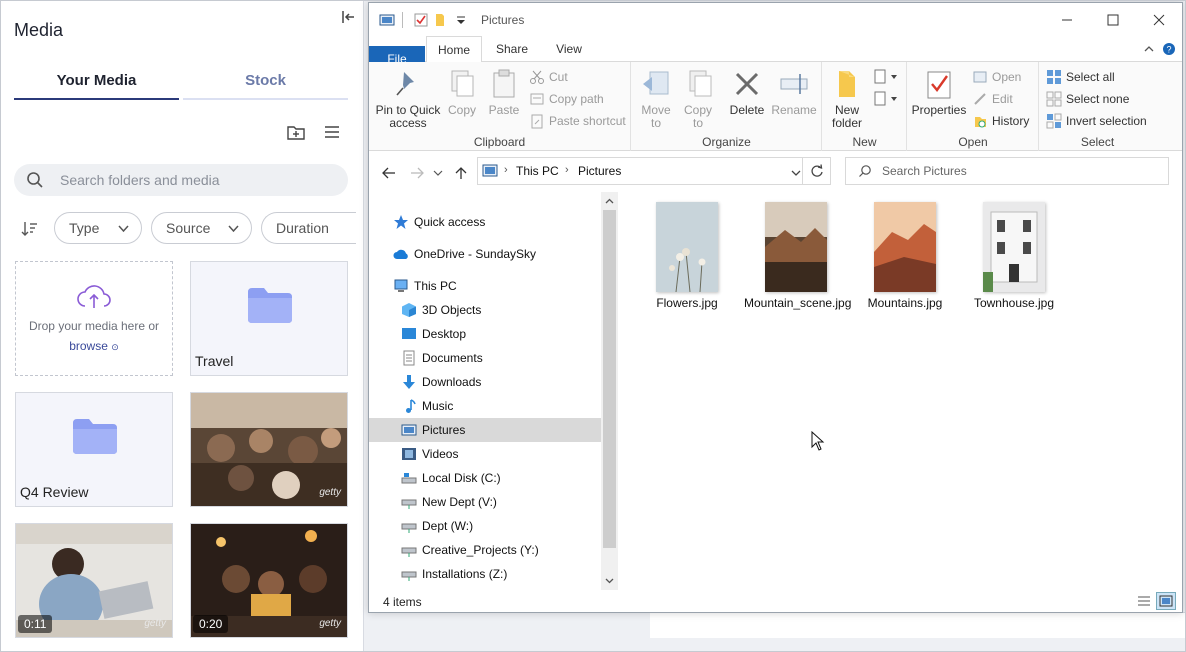  I want to click on select-all-button: Select all, so click(1080, 78).